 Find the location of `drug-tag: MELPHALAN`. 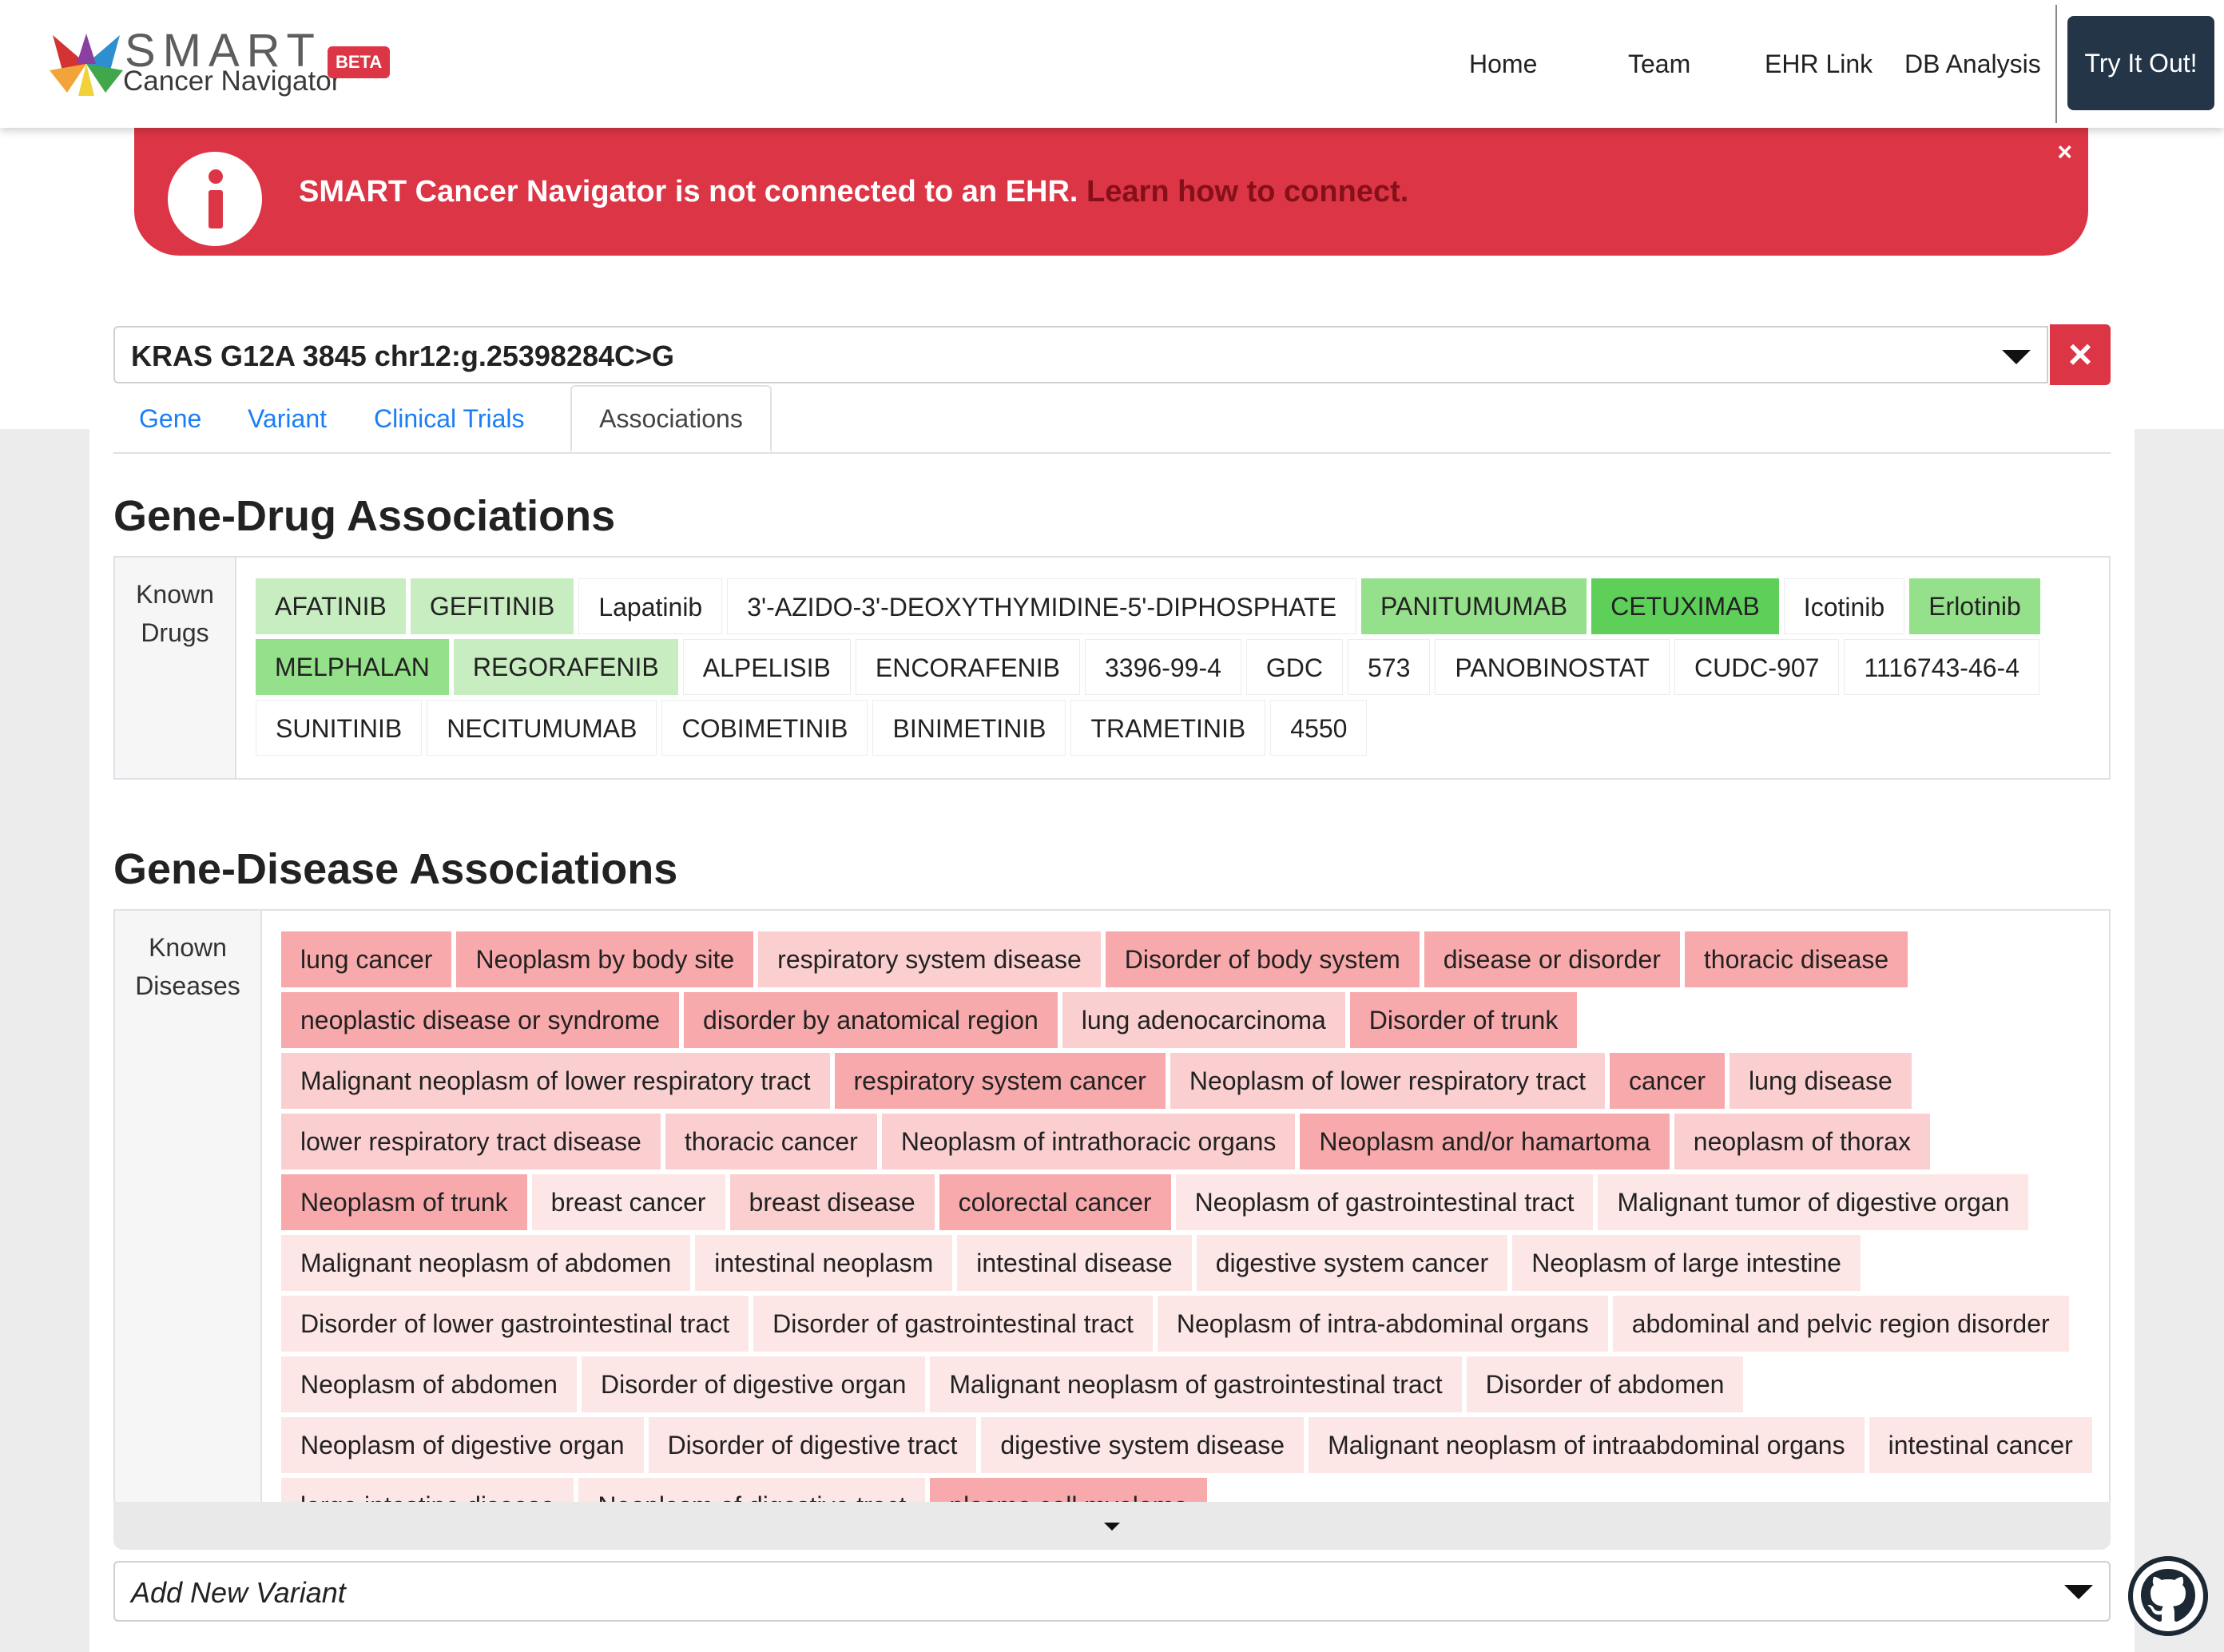

drug-tag: MELPHALAN is located at coordinates (352, 667).